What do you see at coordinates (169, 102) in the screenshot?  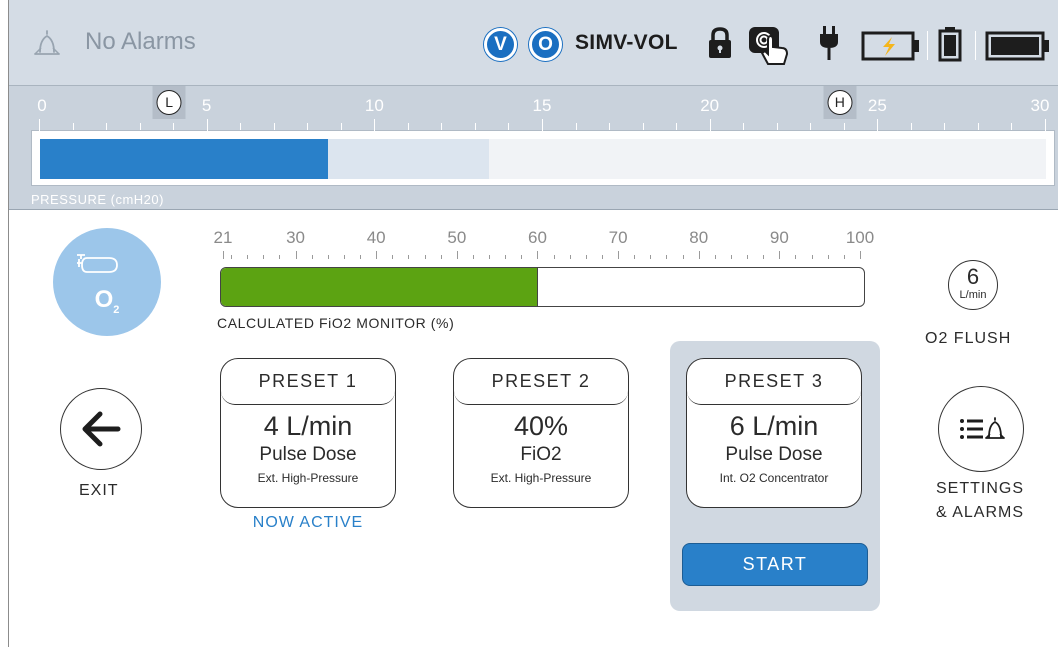 I see `low-pressure-limit-marker: L` at bounding box center [169, 102].